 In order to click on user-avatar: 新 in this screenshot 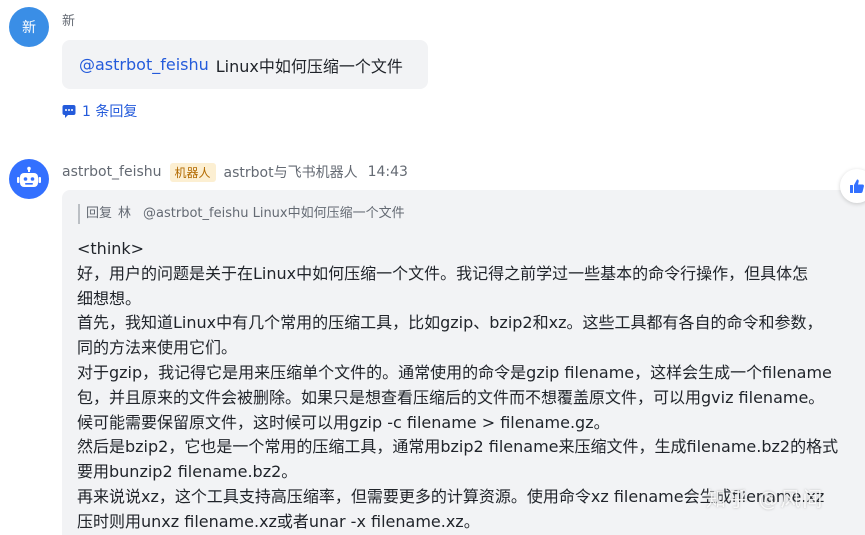, I will do `click(29, 27)`.